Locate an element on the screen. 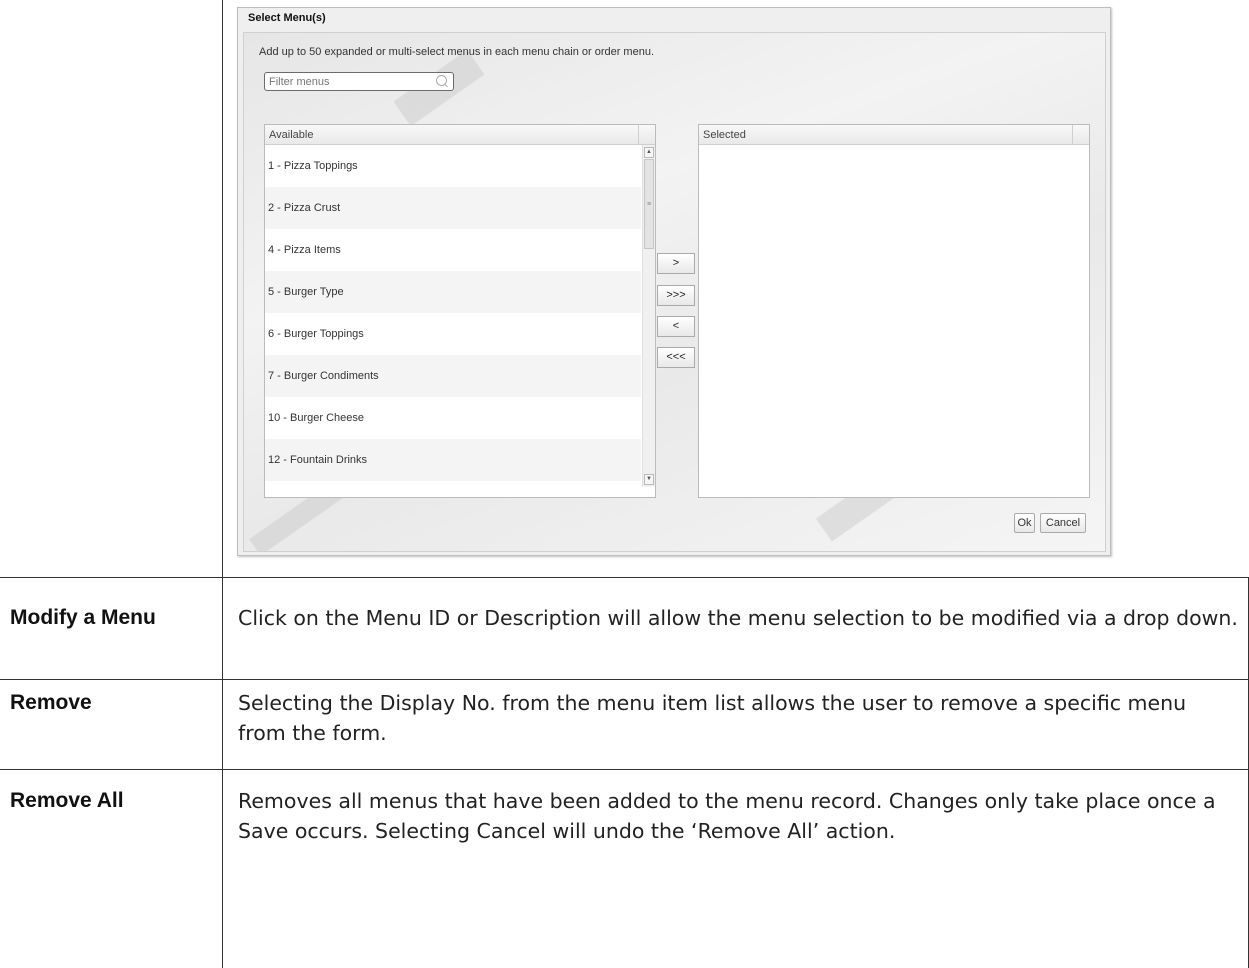 Image resolution: width=1249 pixels, height=968 pixels. list-item: 6 - Burger Toppings is located at coordinates (453, 334).